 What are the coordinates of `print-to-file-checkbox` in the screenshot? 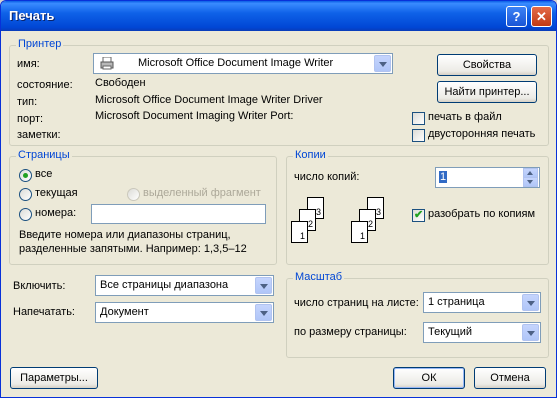 It's located at (418, 118).